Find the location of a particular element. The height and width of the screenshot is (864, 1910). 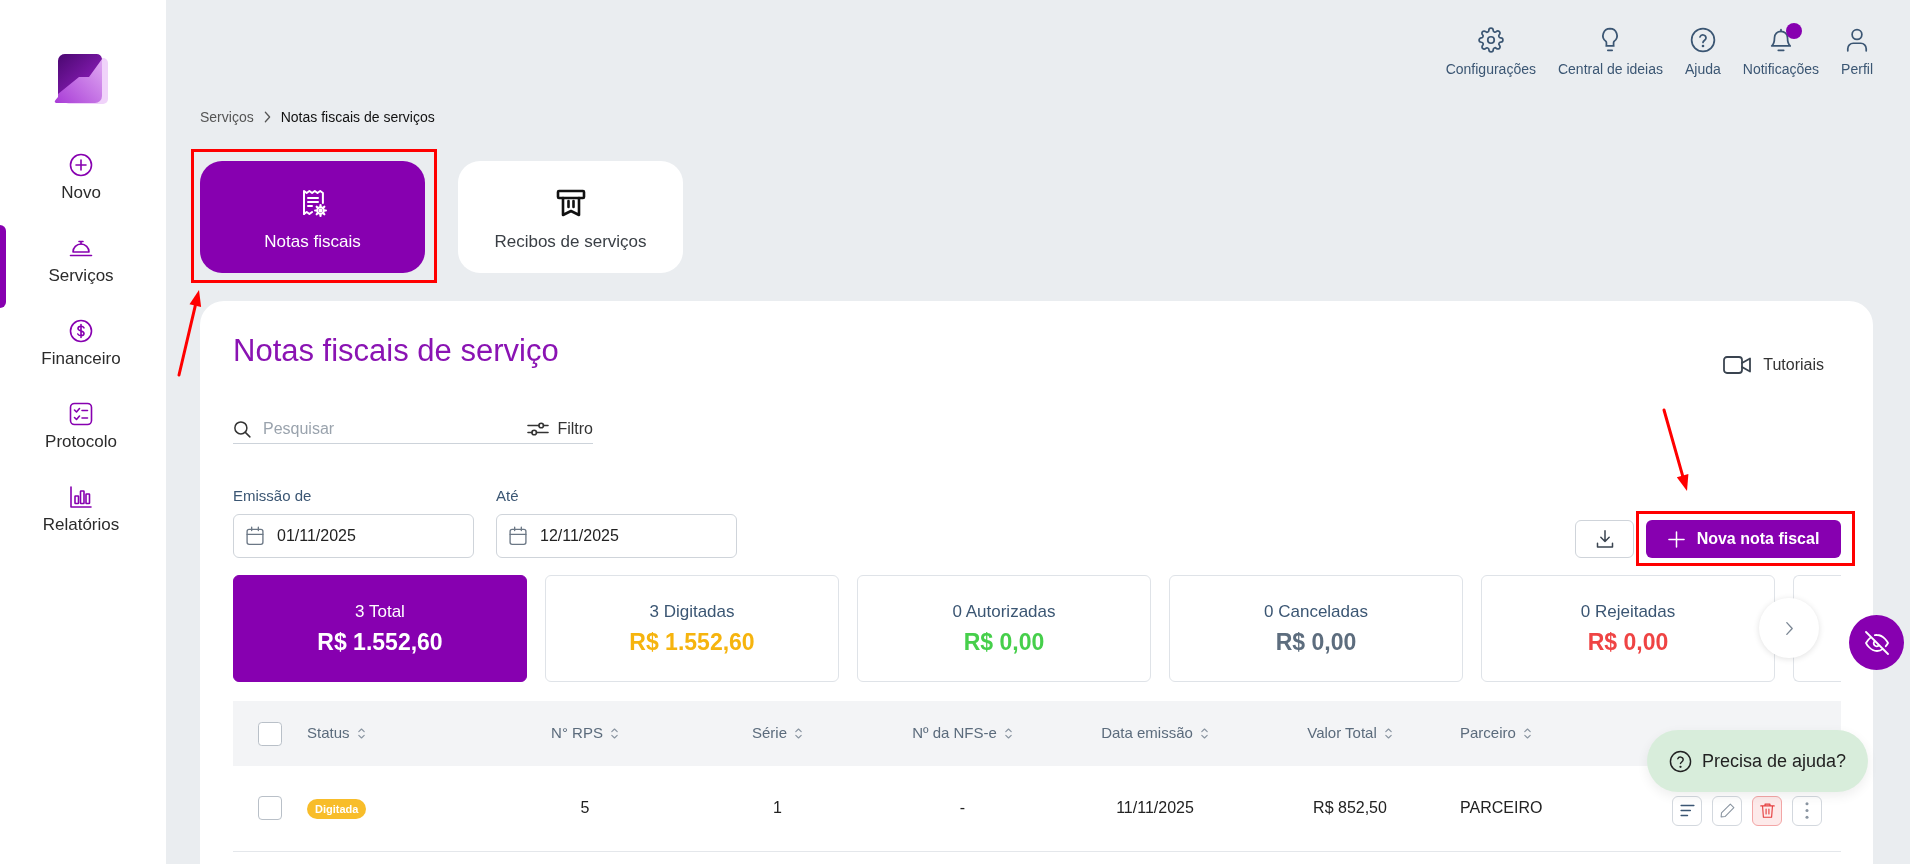

video-camera-icon is located at coordinates (1737, 365).